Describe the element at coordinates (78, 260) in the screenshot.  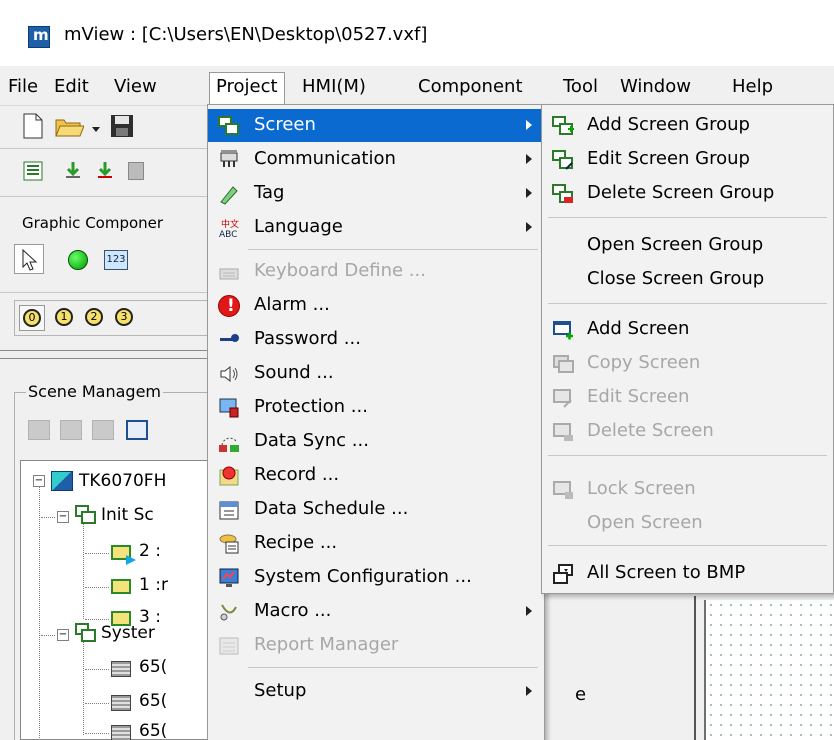
I see `lamp-tool-icon` at that location.